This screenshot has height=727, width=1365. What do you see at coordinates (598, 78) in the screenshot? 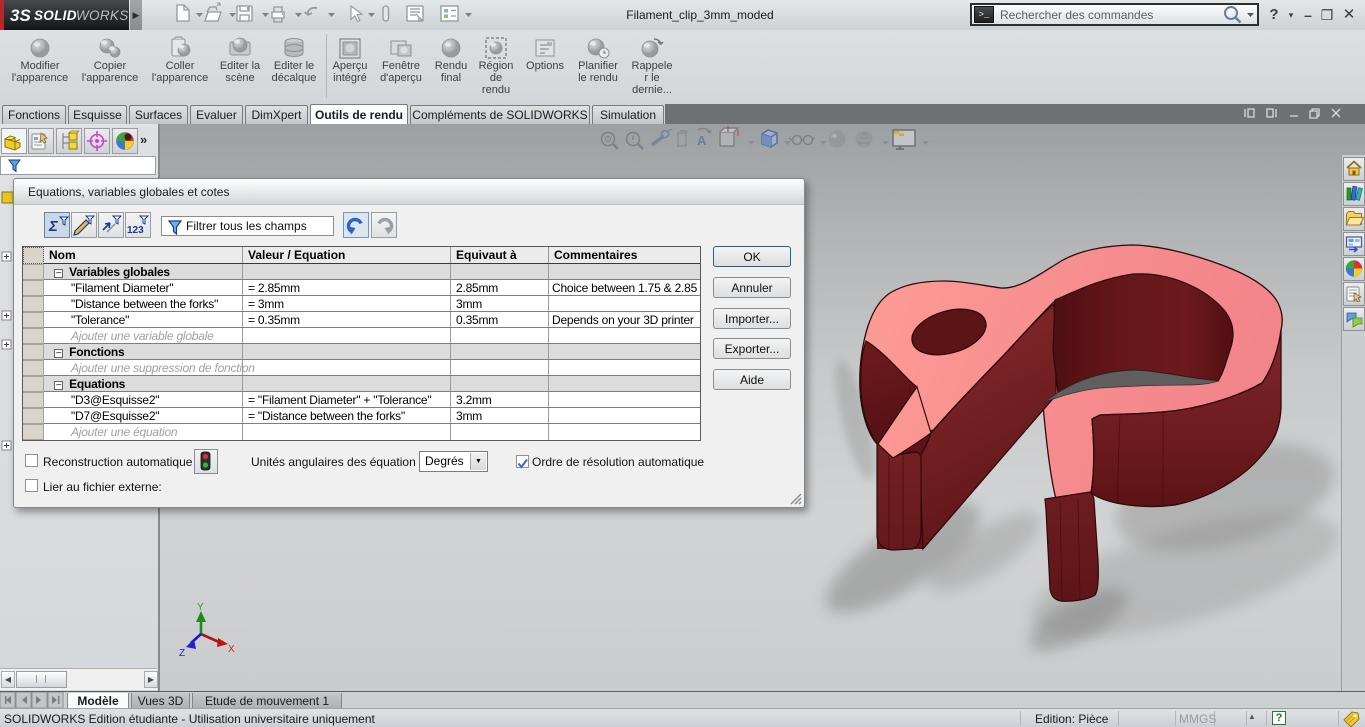
I see `svg-text: le rendu` at bounding box center [598, 78].